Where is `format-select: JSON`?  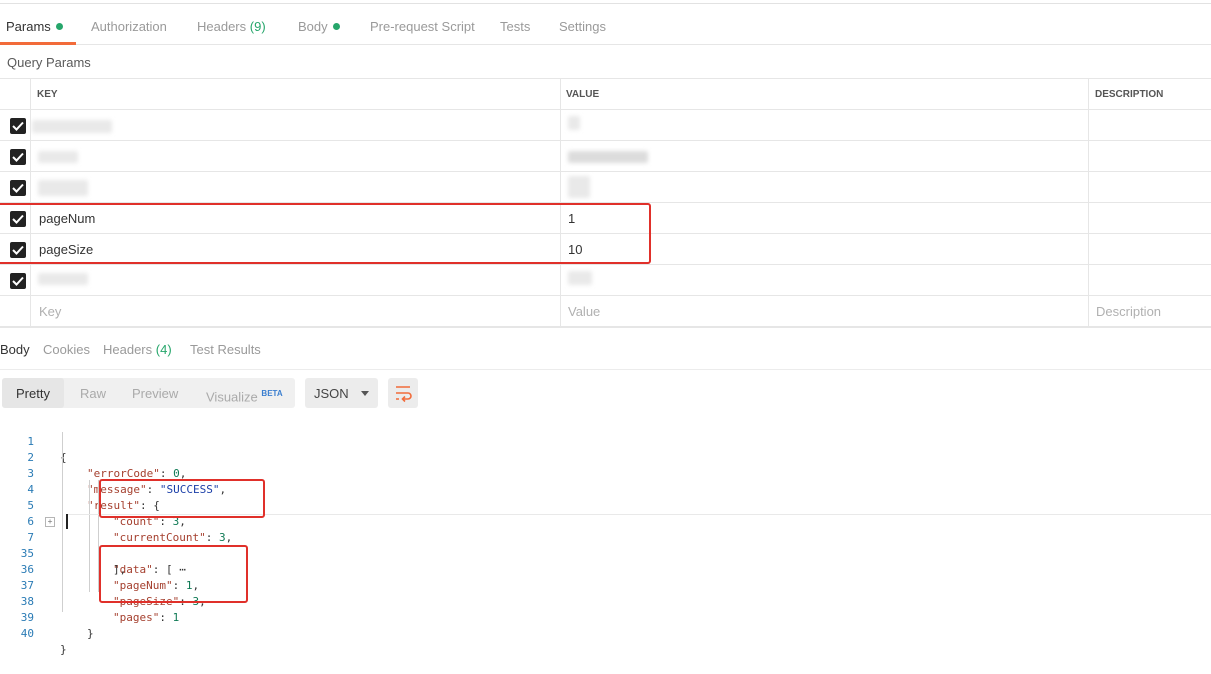
format-select: JSON is located at coordinates (341, 393).